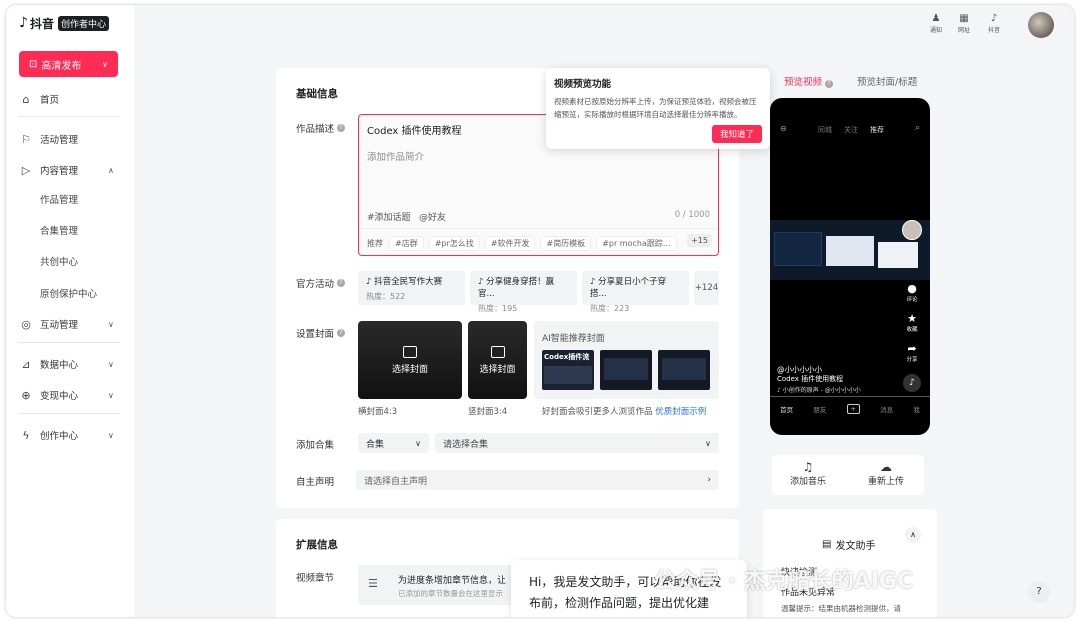 The width and height of the screenshot is (1080, 622). I want to click on phone-bottom-nav: 首页 朋友 + 消息 我, so click(850, 409).